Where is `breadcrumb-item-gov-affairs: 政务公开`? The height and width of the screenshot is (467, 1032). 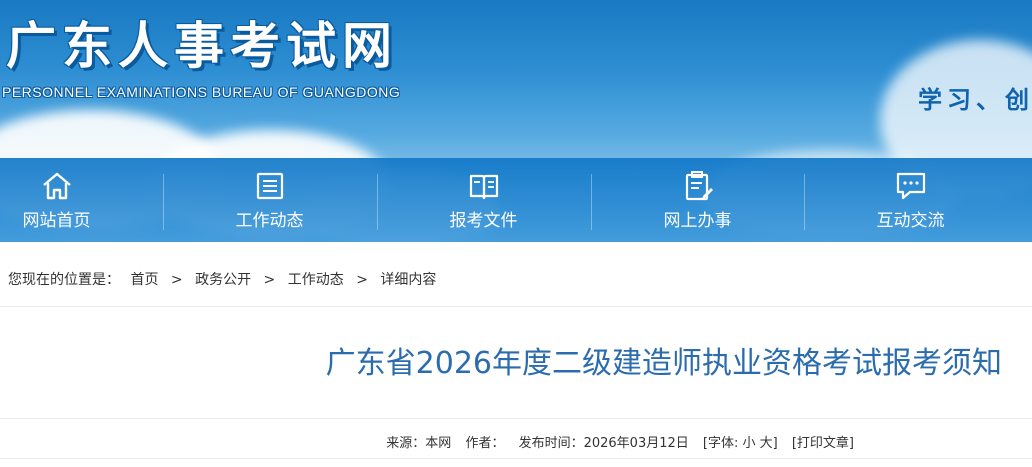 breadcrumb-item-gov-affairs: 政务公开 is located at coordinates (223, 280).